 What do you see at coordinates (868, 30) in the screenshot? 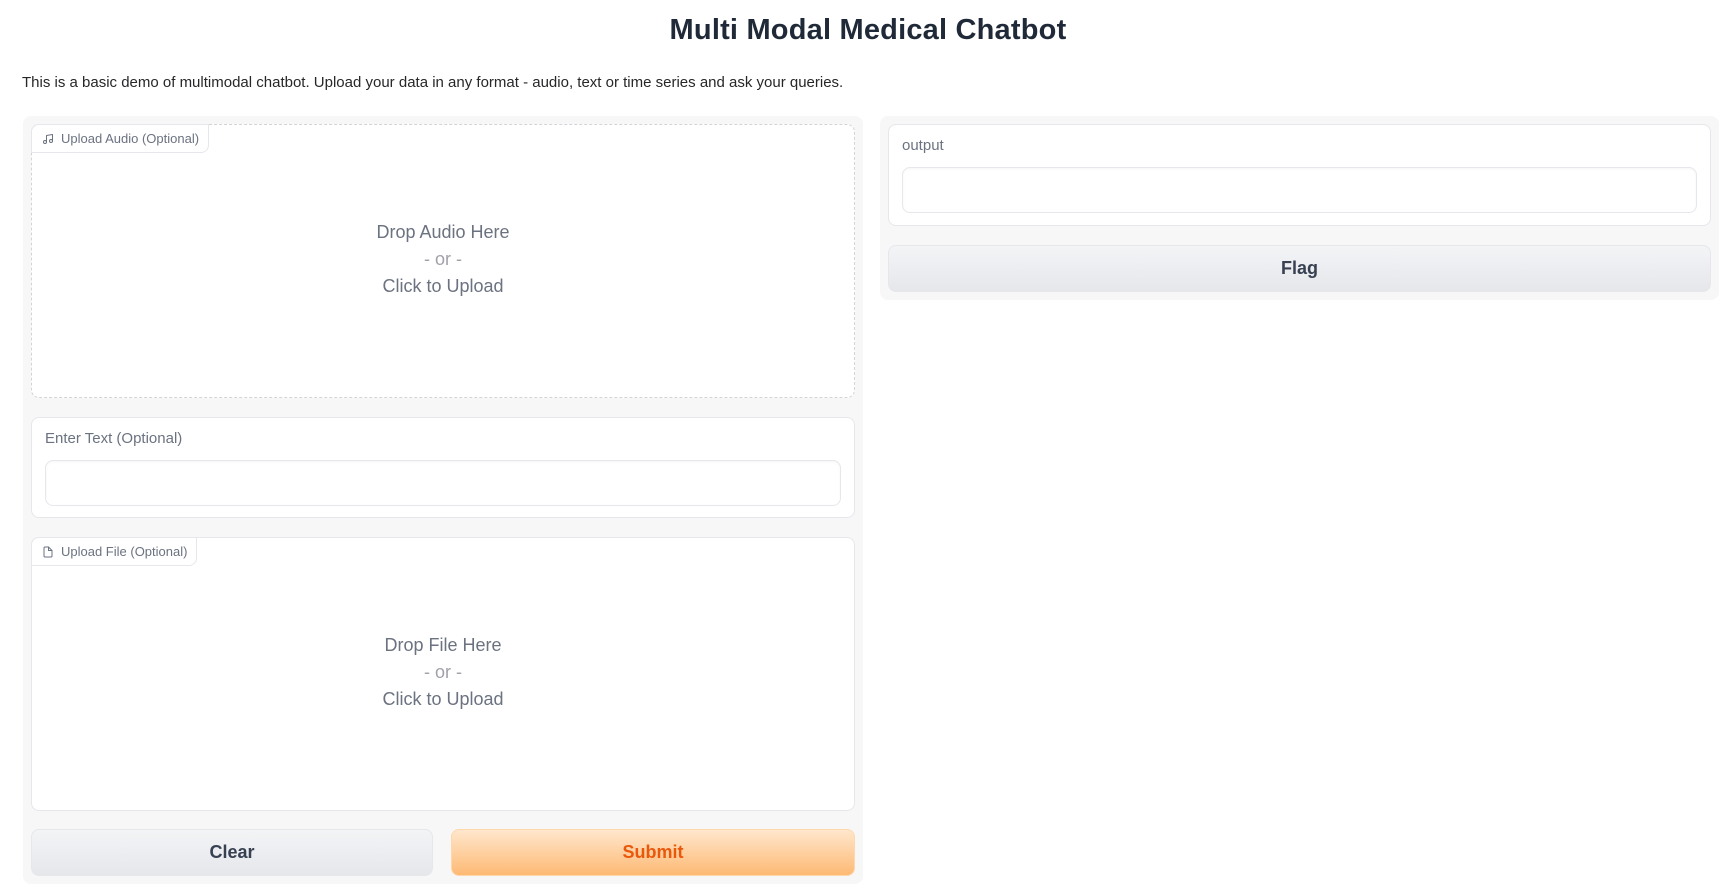
I see `page-title: Multi Modal Medical Chatbot` at bounding box center [868, 30].